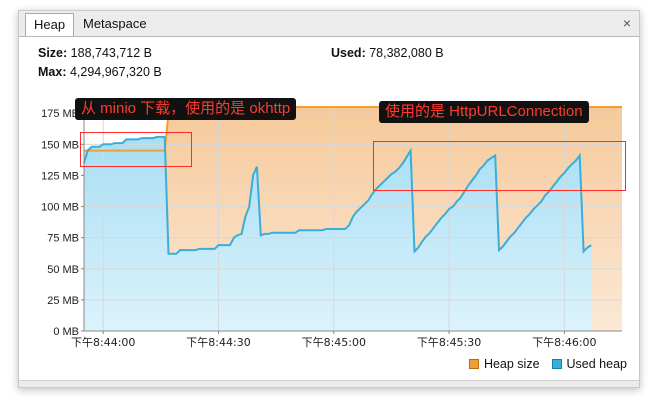 This screenshot has width=654, height=402. I want to click on x-tick-label-0: 下午8:44:00, so click(103, 342).